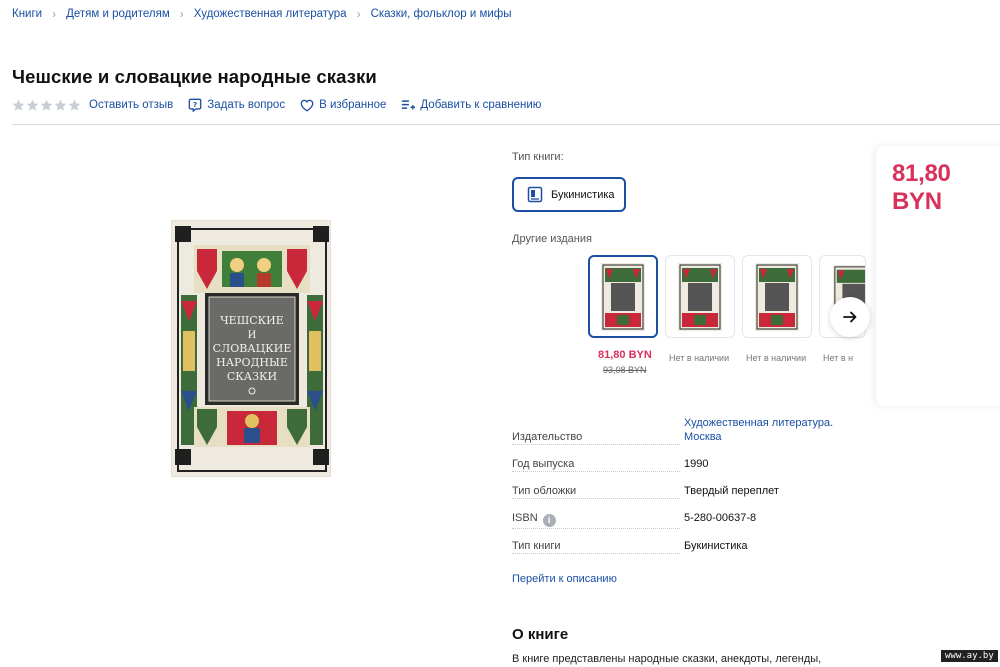 The width and height of the screenshot is (1000, 667). Describe the element at coordinates (921, 187) in the screenshot. I see `product-price: 81,80 BYN` at that location.